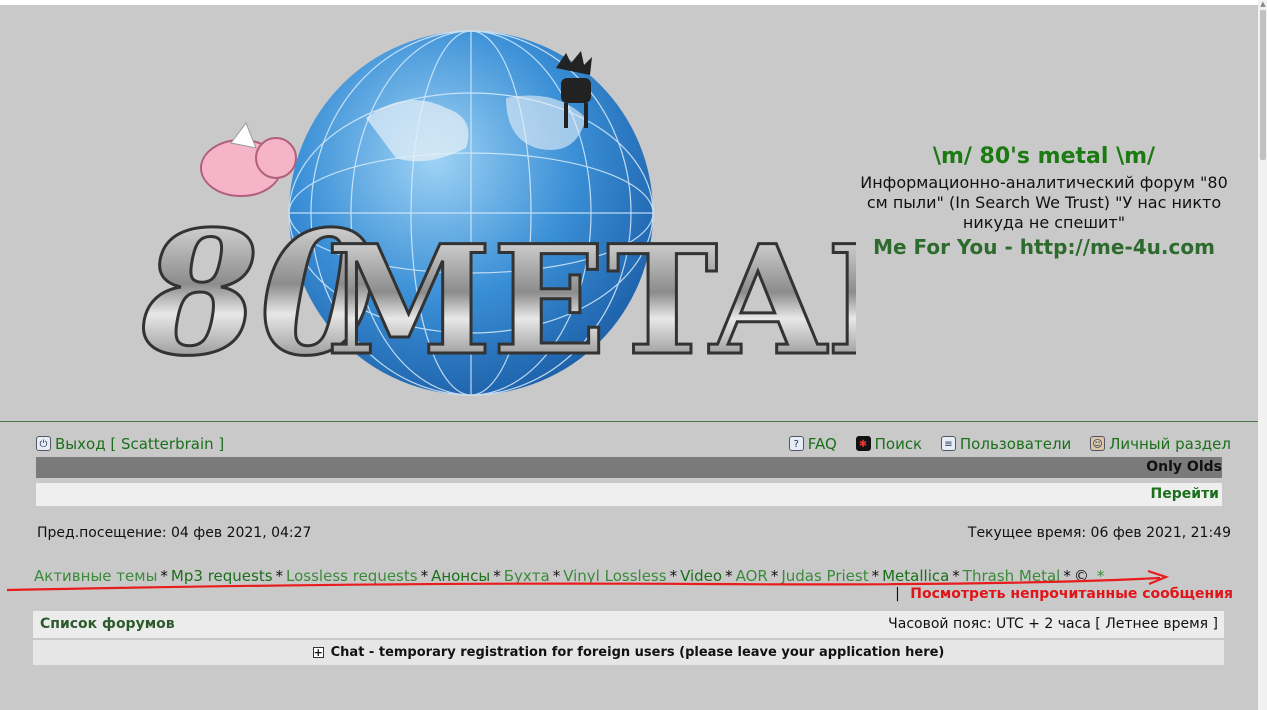 The height and width of the screenshot is (710, 1267). What do you see at coordinates (1263, 4) in the screenshot?
I see `scroll-up-arrow-icon: ▲` at bounding box center [1263, 4].